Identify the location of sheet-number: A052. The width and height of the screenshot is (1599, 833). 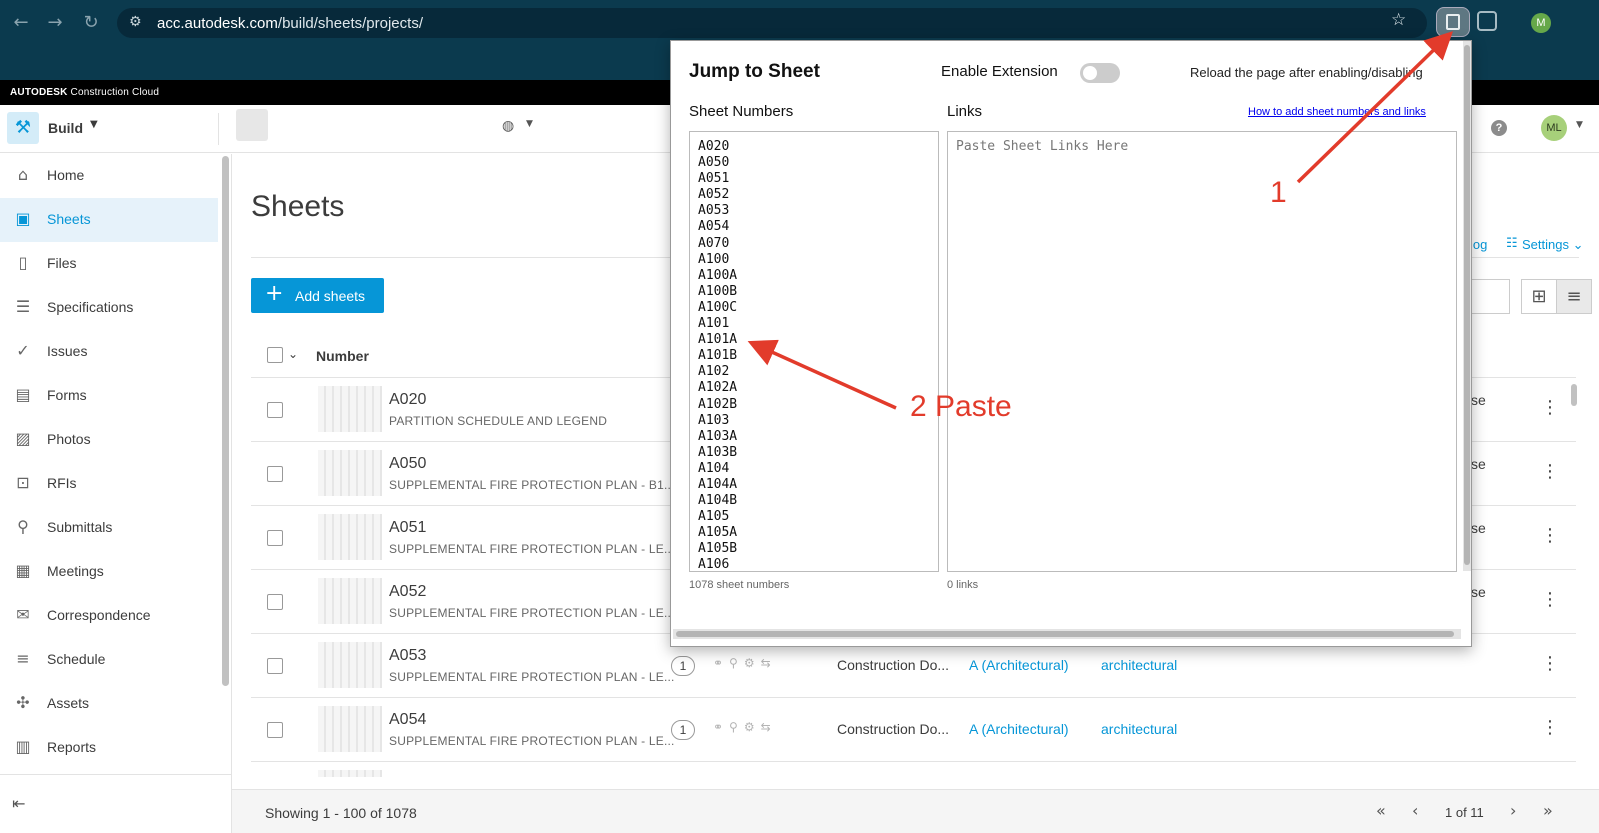
(407, 592).